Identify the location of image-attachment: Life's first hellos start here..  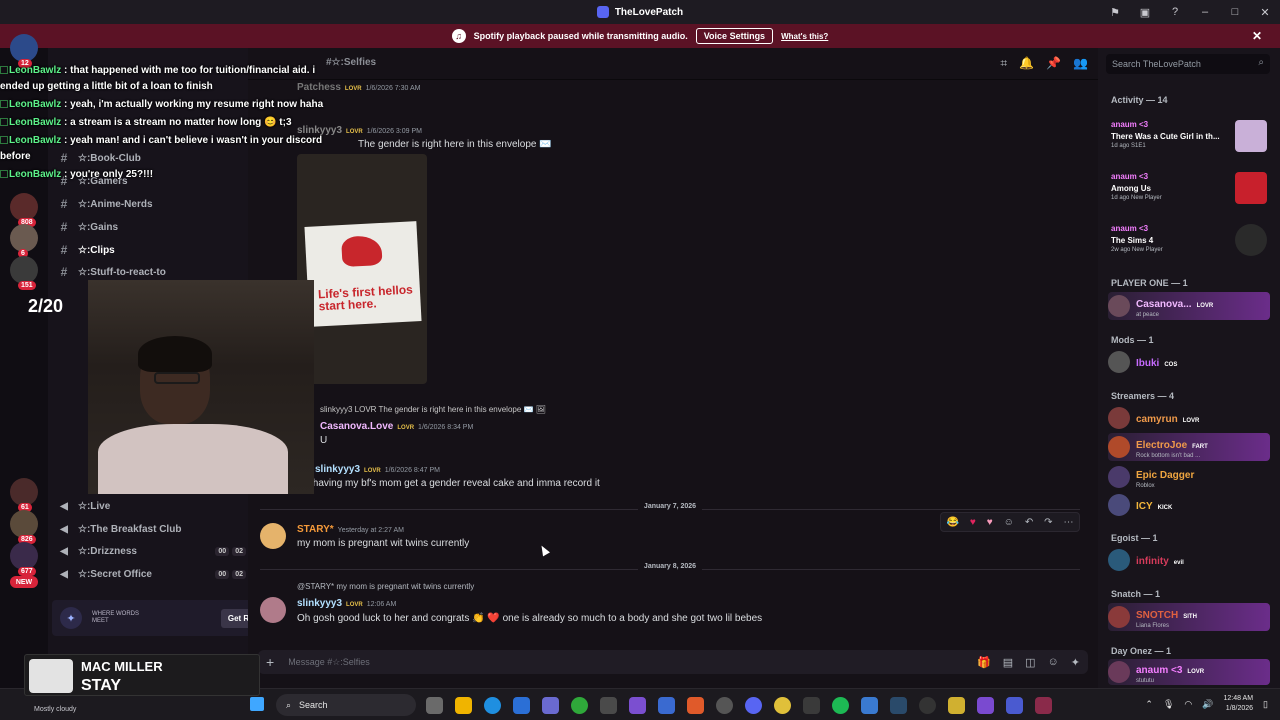
(362, 269).